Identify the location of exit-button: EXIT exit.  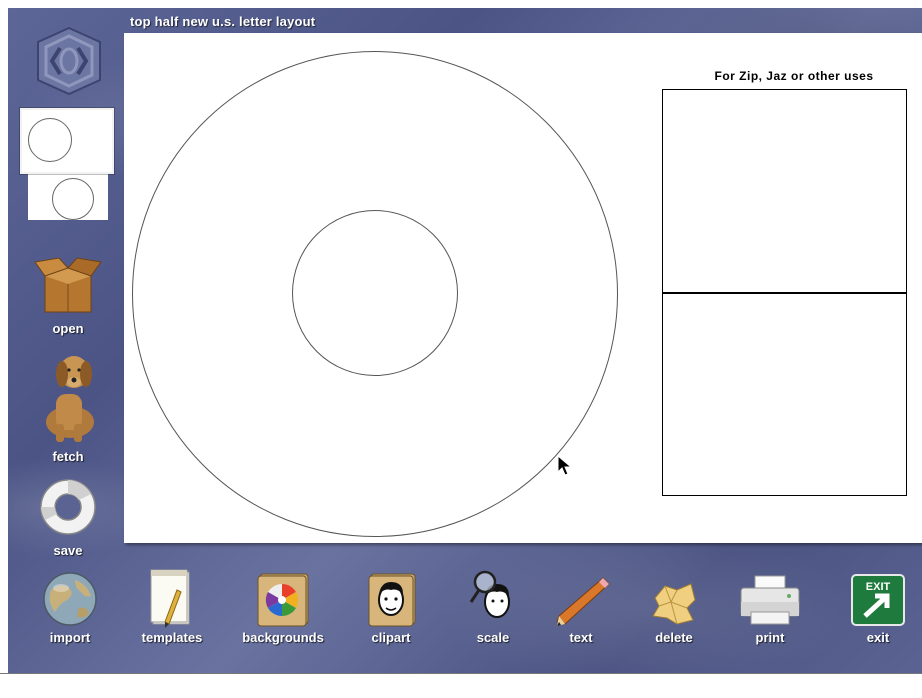
(878, 605).